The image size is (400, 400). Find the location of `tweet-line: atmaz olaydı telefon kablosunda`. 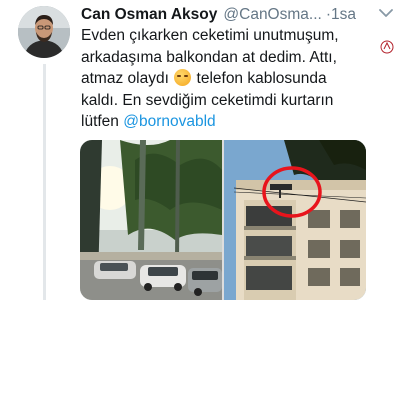

tweet-line: atmaz olaydı telefon kablosunda is located at coordinates (204, 78).